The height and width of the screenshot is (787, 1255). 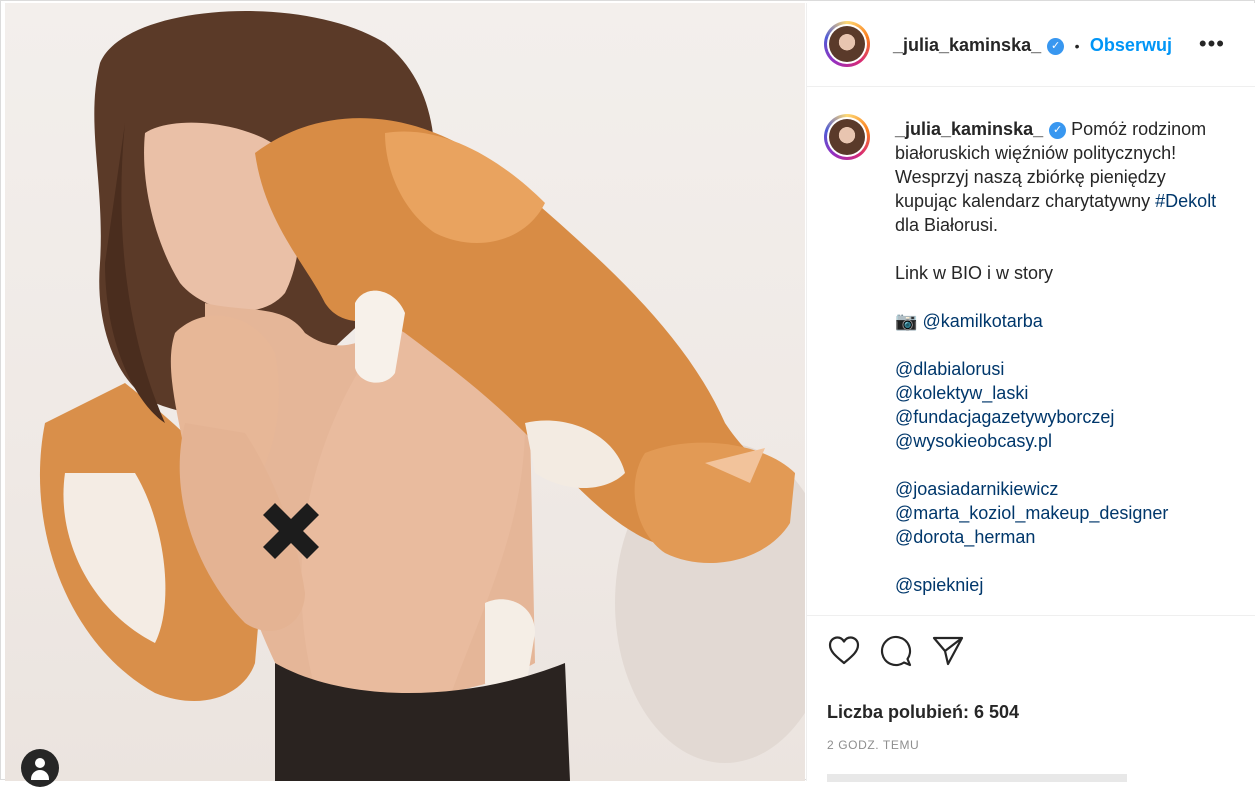 I want to click on mention-link: @spiekniej, so click(x=1067, y=585).